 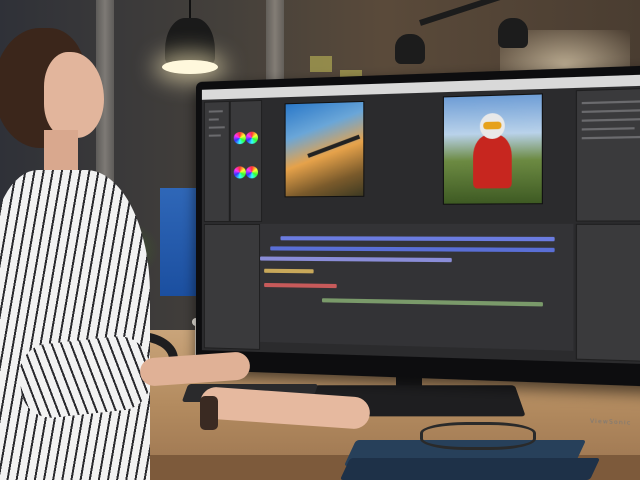 I want to click on project-panel, so click(x=217, y=161).